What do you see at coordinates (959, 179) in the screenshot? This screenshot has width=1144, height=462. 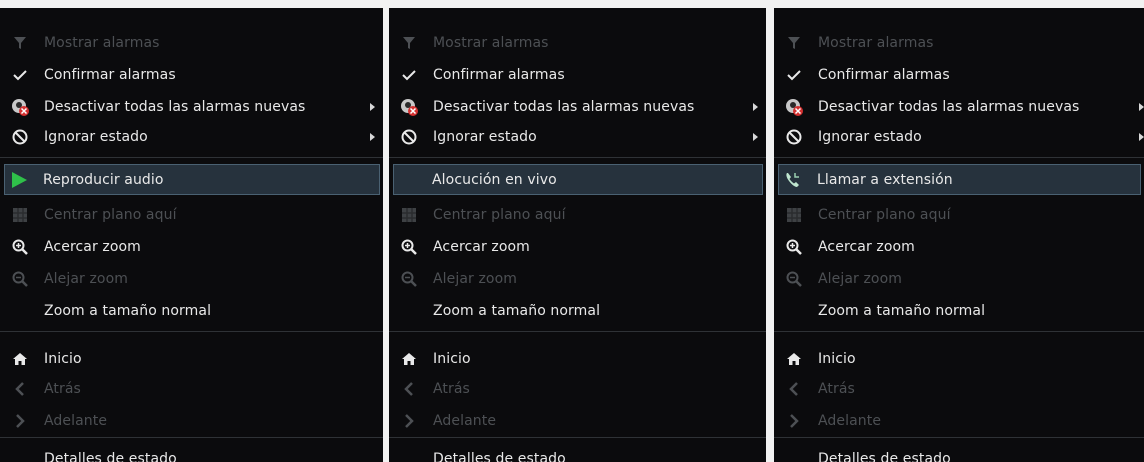 I see `menu-item-call-extension: Llamar a extensión` at bounding box center [959, 179].